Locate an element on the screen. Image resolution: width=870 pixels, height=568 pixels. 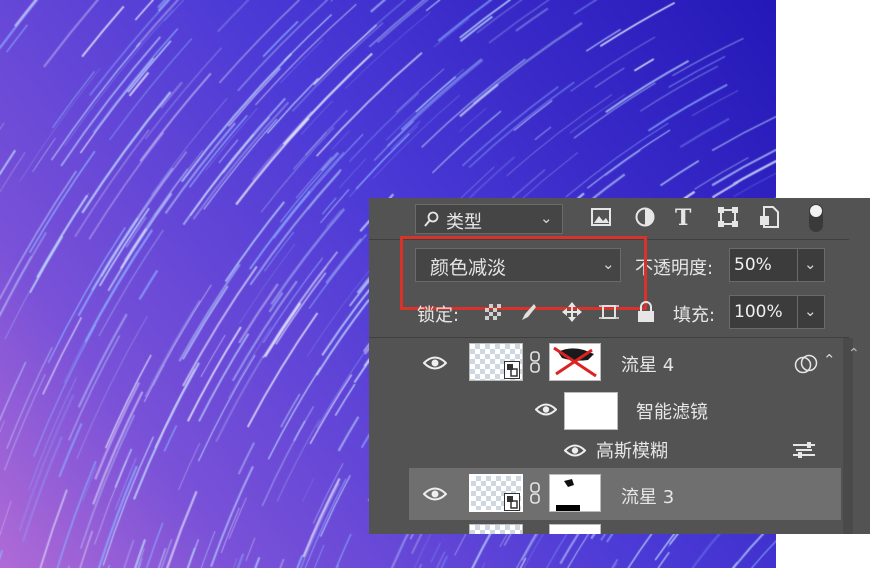
opacity-value: 50% is located at coordinates (753, 265).